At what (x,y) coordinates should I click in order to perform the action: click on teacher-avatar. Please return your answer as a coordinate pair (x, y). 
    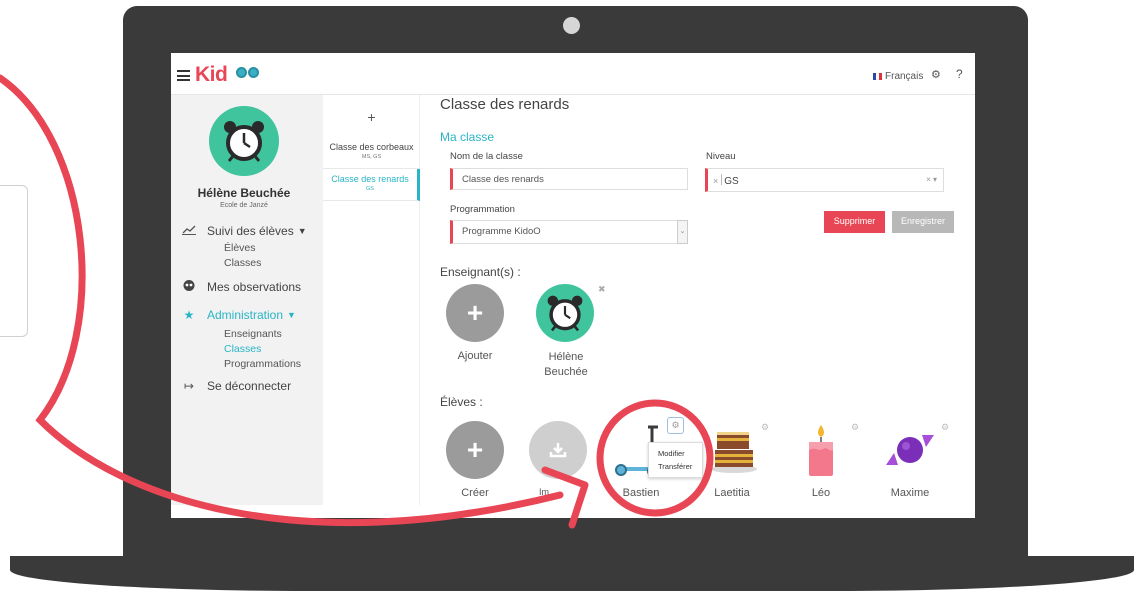
    Looking at the image, I should click on (565, 313).